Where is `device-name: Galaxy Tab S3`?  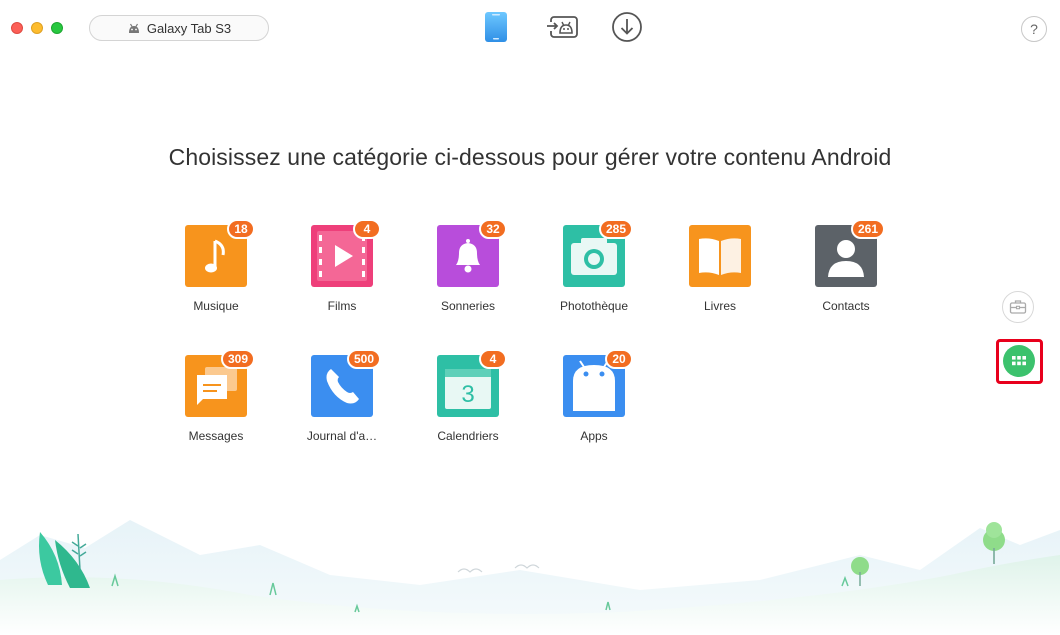 device-name: Galaxy Tab S3 is located at coordinates (189, 28).